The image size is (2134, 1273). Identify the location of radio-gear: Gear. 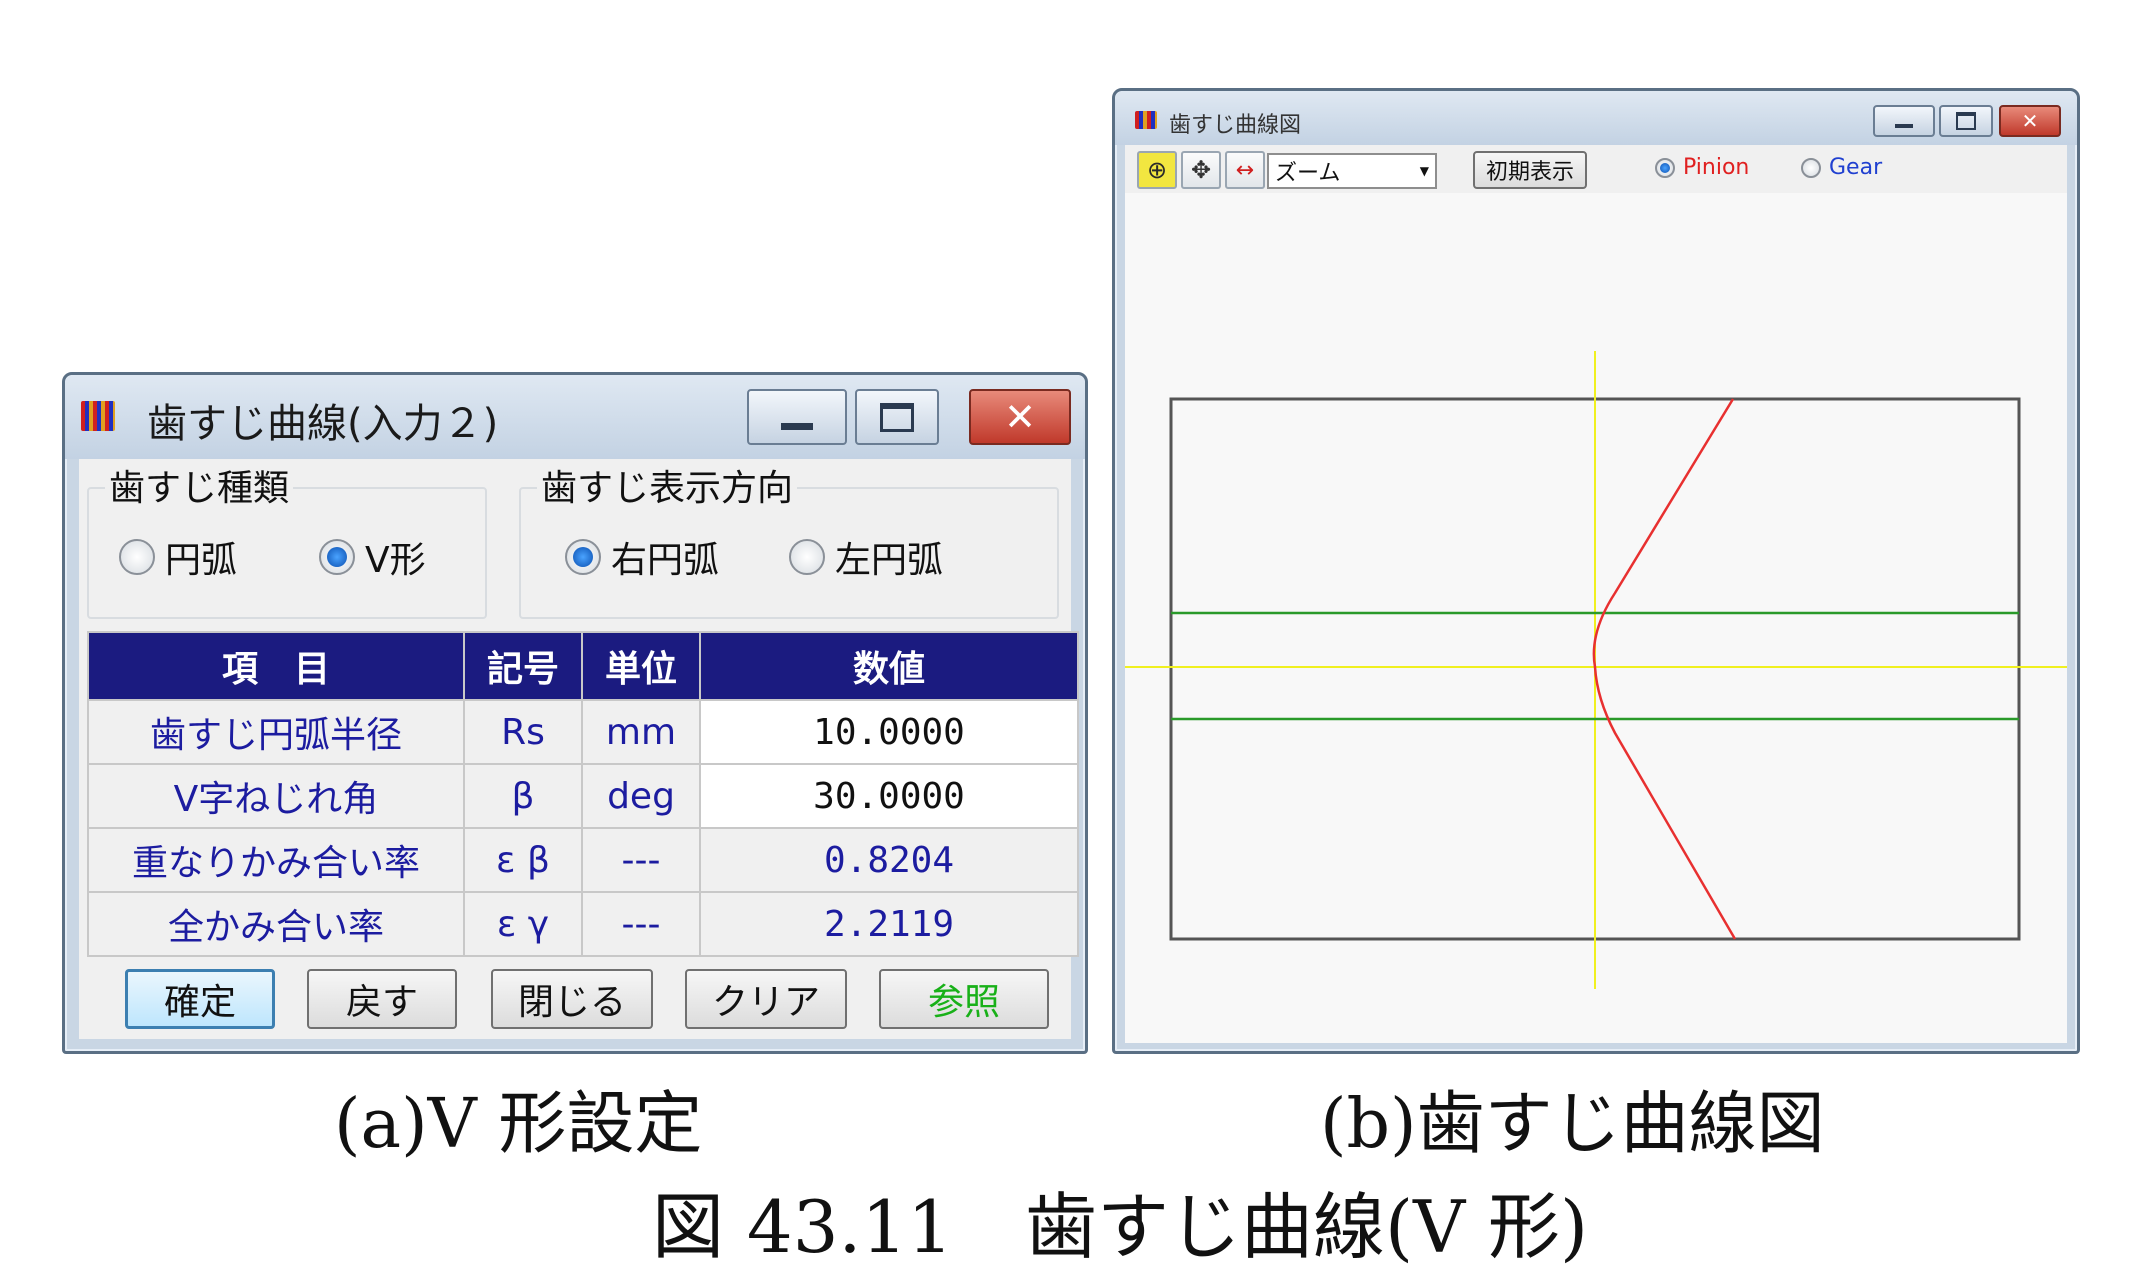
(1841, 167).